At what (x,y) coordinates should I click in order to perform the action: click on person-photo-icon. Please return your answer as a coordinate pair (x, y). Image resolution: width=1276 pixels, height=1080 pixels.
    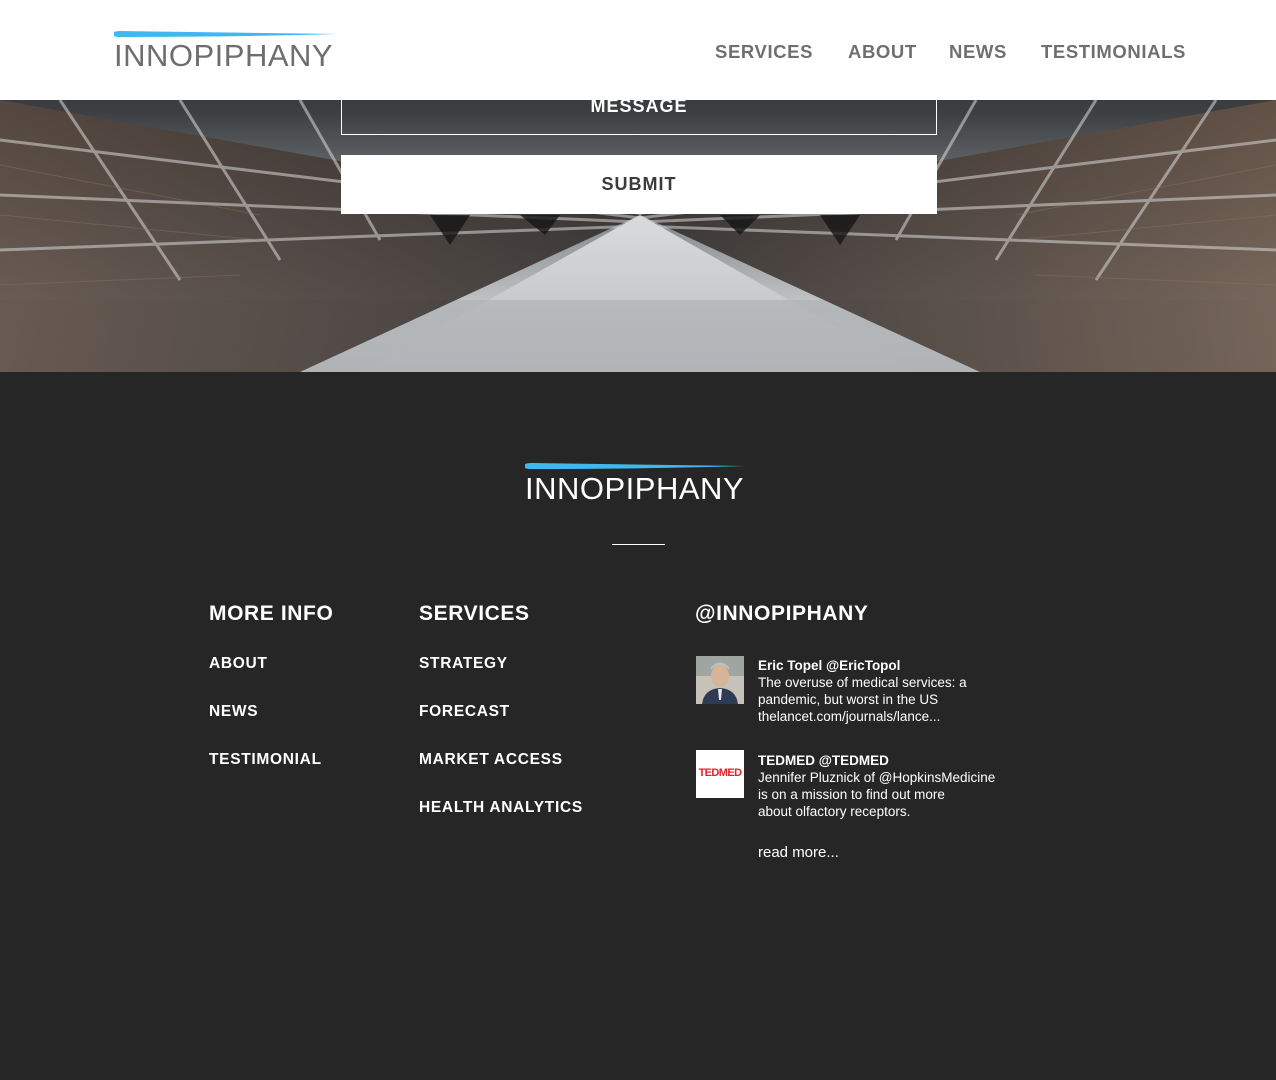
    Looking at the image, I should click on (720, 680).